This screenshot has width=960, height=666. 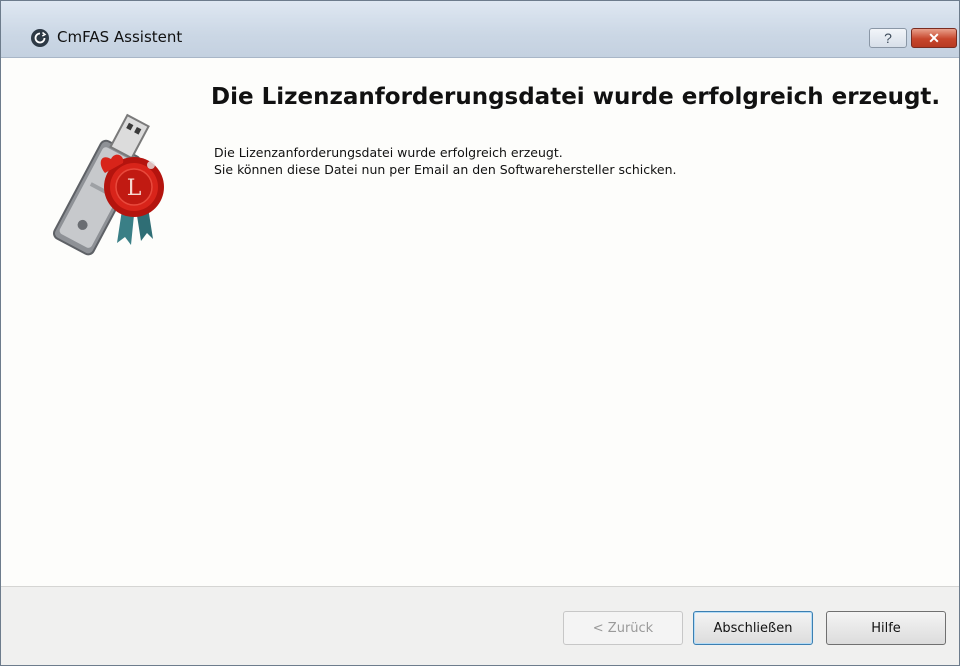 What do you see at coordinates (120, 37) in the screenshot?
I see `window-title: CmFAS Assistent` at bounding box center [120, 37].